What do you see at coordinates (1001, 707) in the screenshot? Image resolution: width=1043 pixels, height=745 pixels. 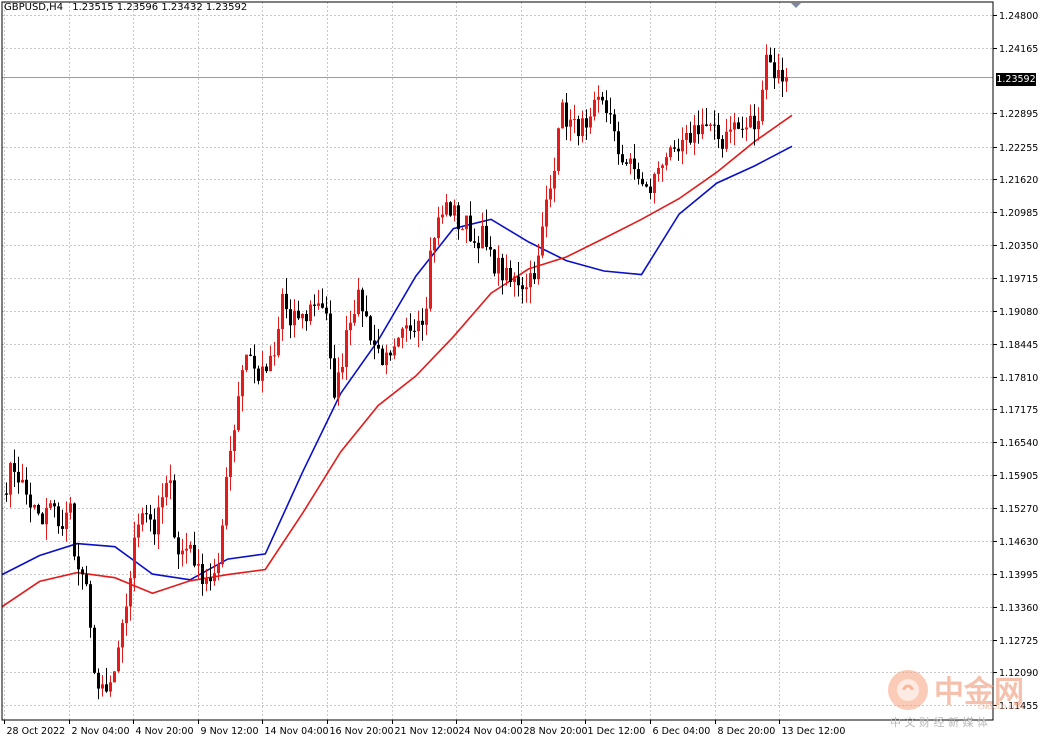 I see `watermark-domain: CNGOLD.COM` at bounding box center [1001, 707].